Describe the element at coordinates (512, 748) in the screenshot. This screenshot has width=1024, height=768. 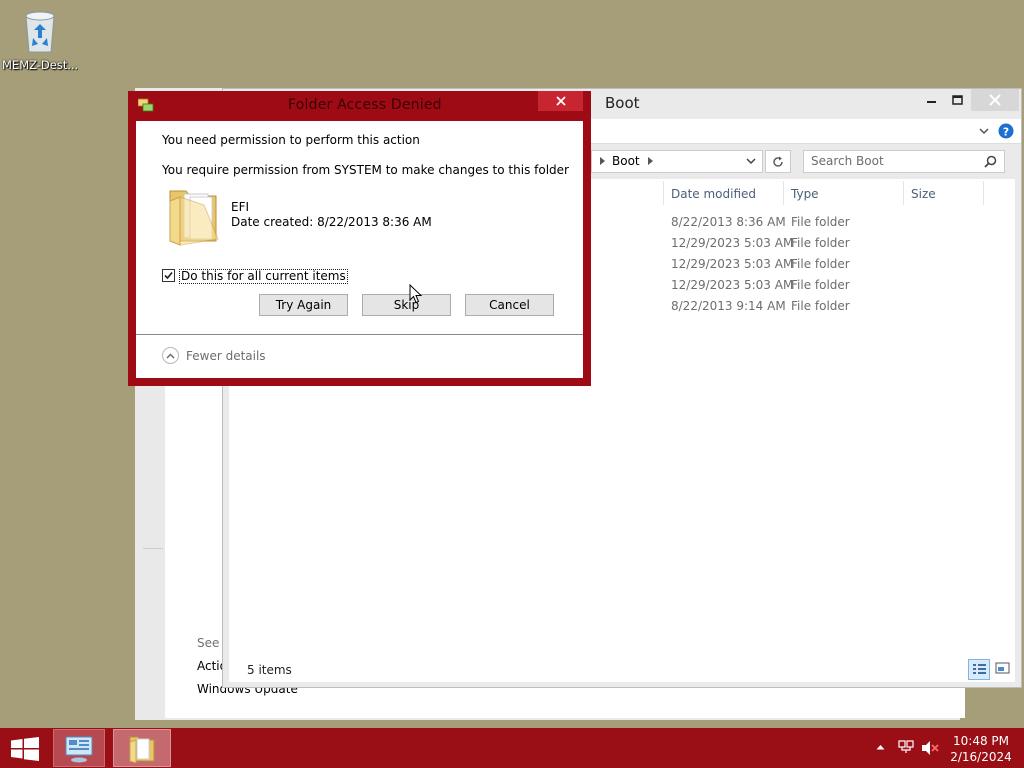
I see `taskbar: 10:48 PM 2/16/2024` at that location.